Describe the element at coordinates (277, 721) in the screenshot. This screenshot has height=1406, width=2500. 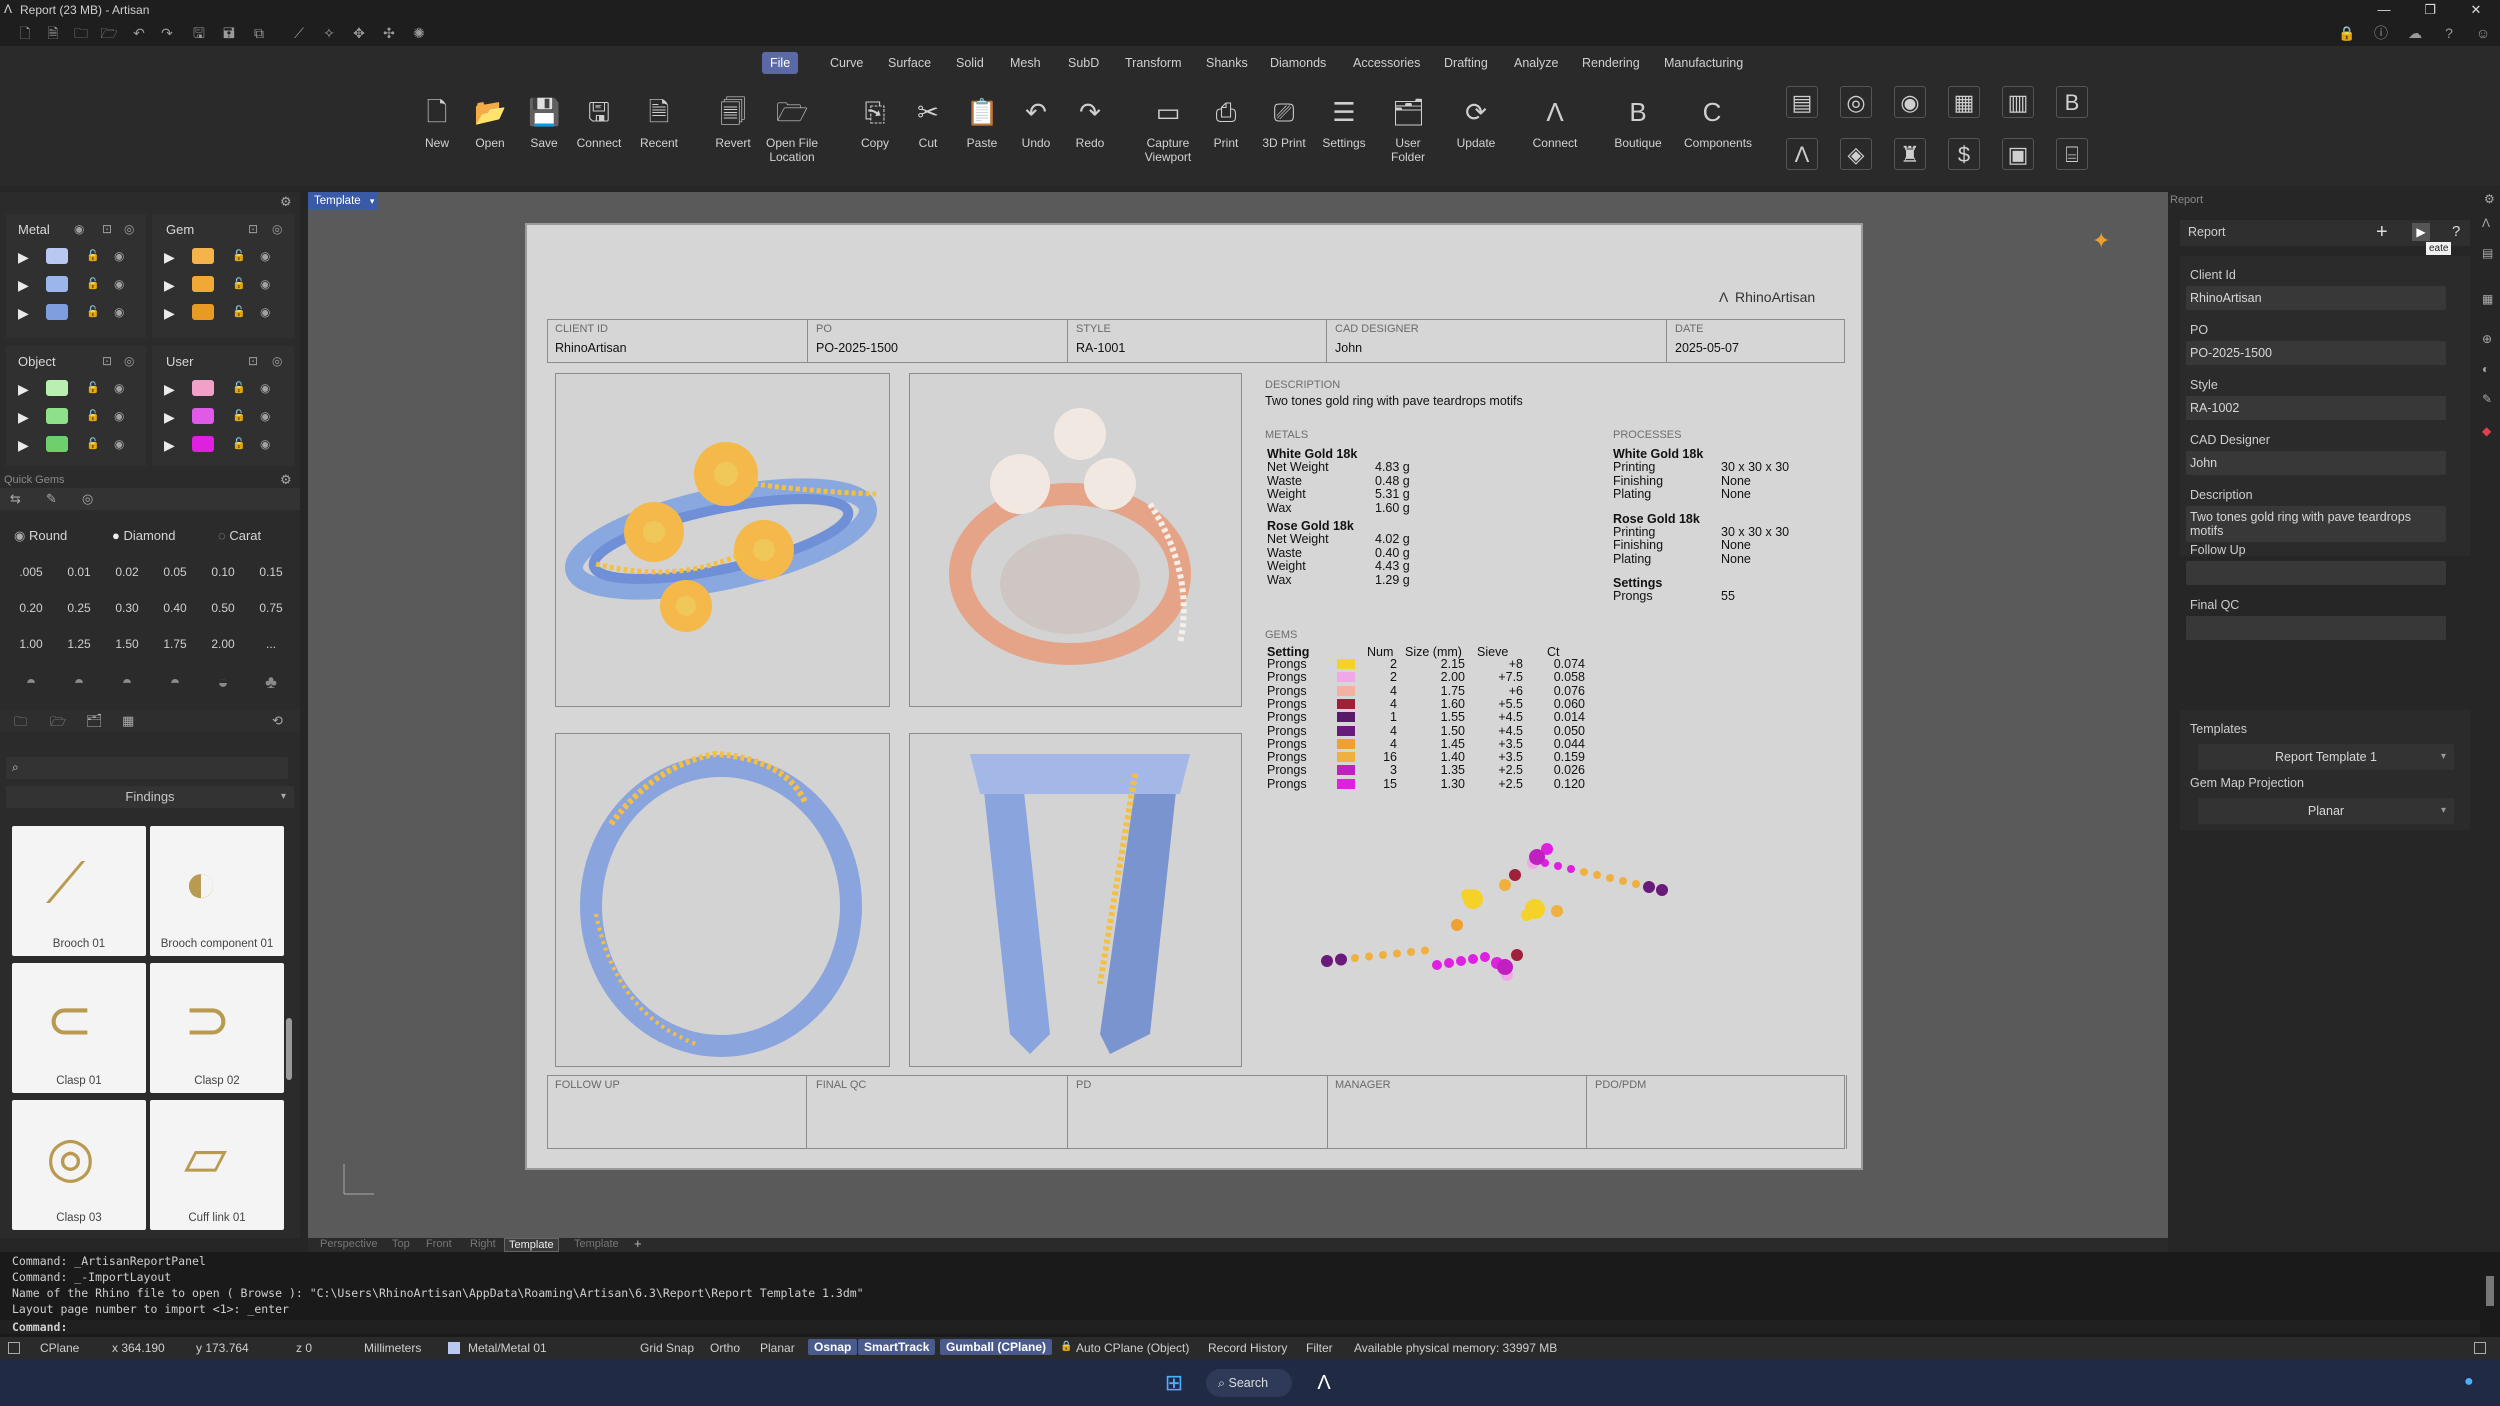
I see `library-refresh-icon: ⟲` at that location.